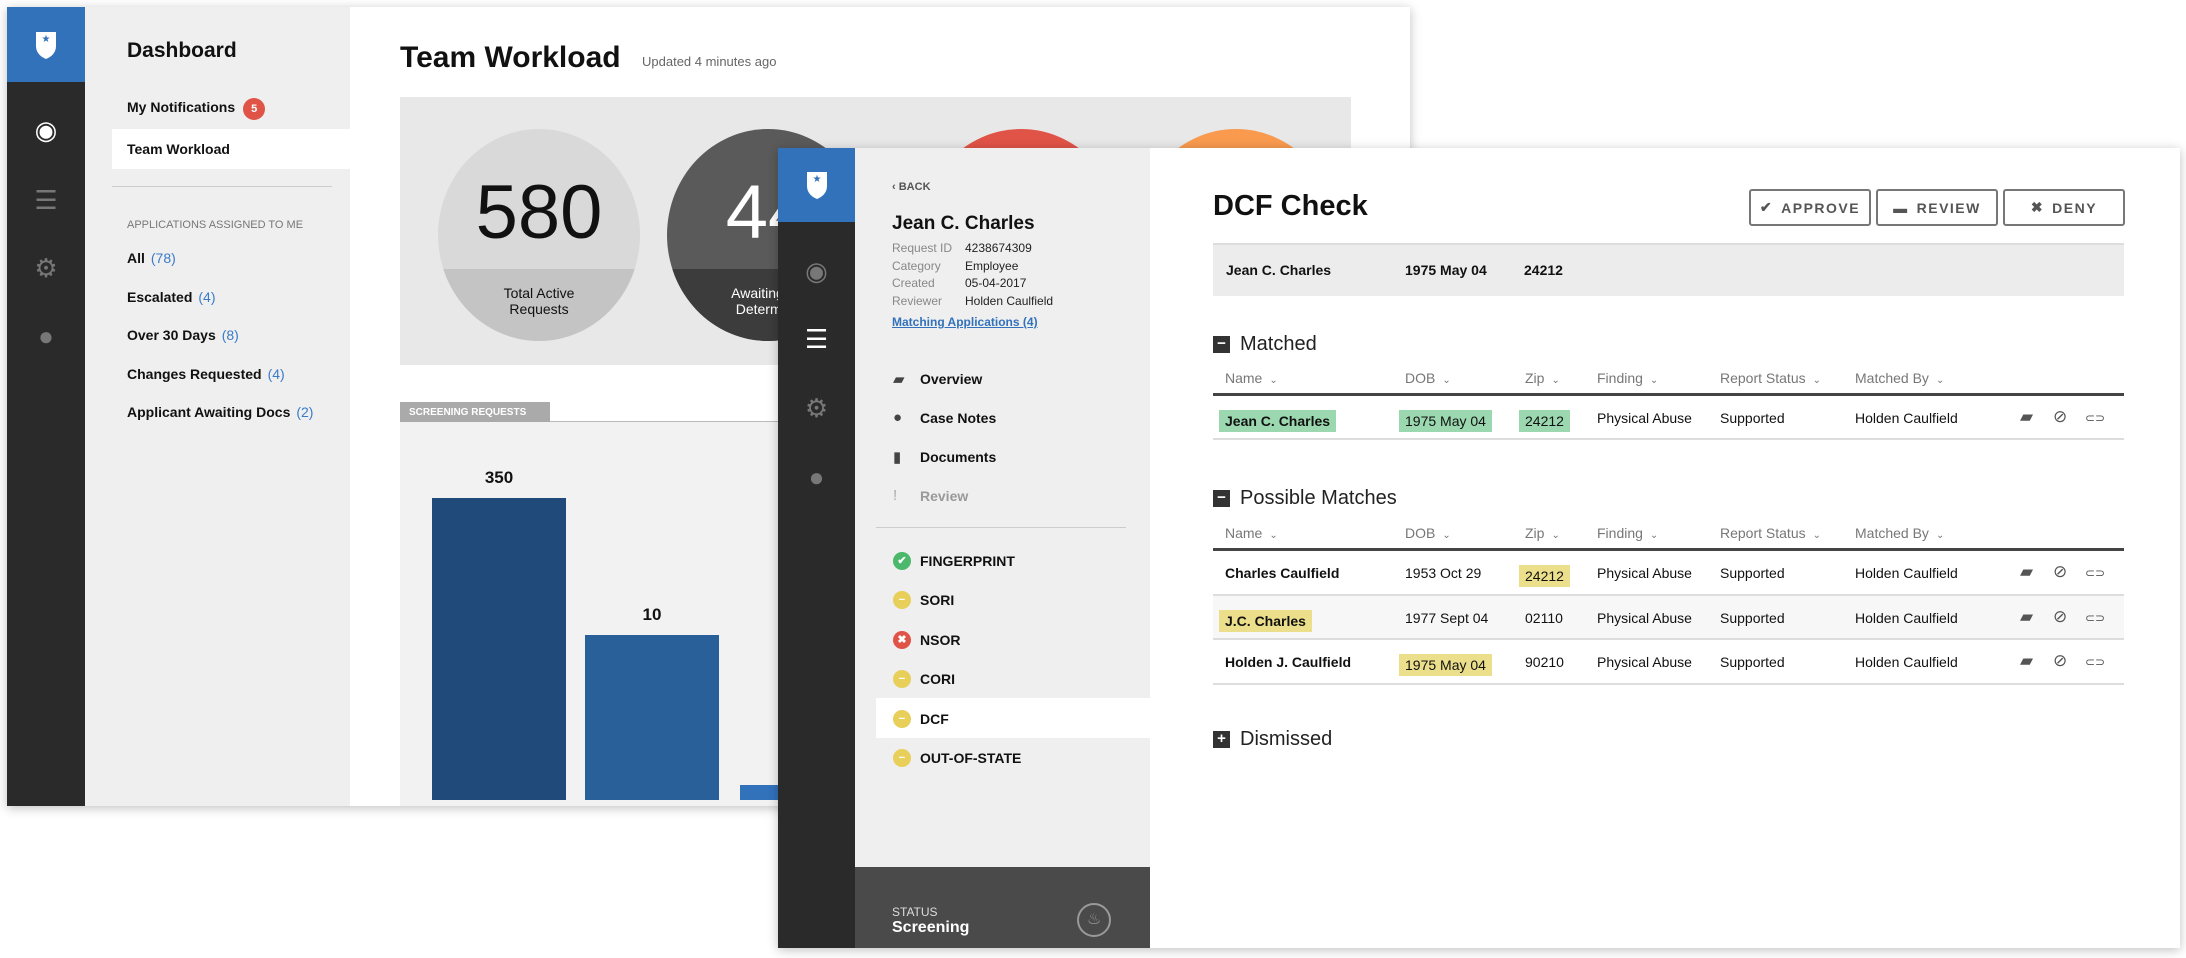 The image size is (2186, 958). What do you see at coordinates (207, 296) in the screenshot?
I see `item-count: (4)` at bounding box center [207, 296].